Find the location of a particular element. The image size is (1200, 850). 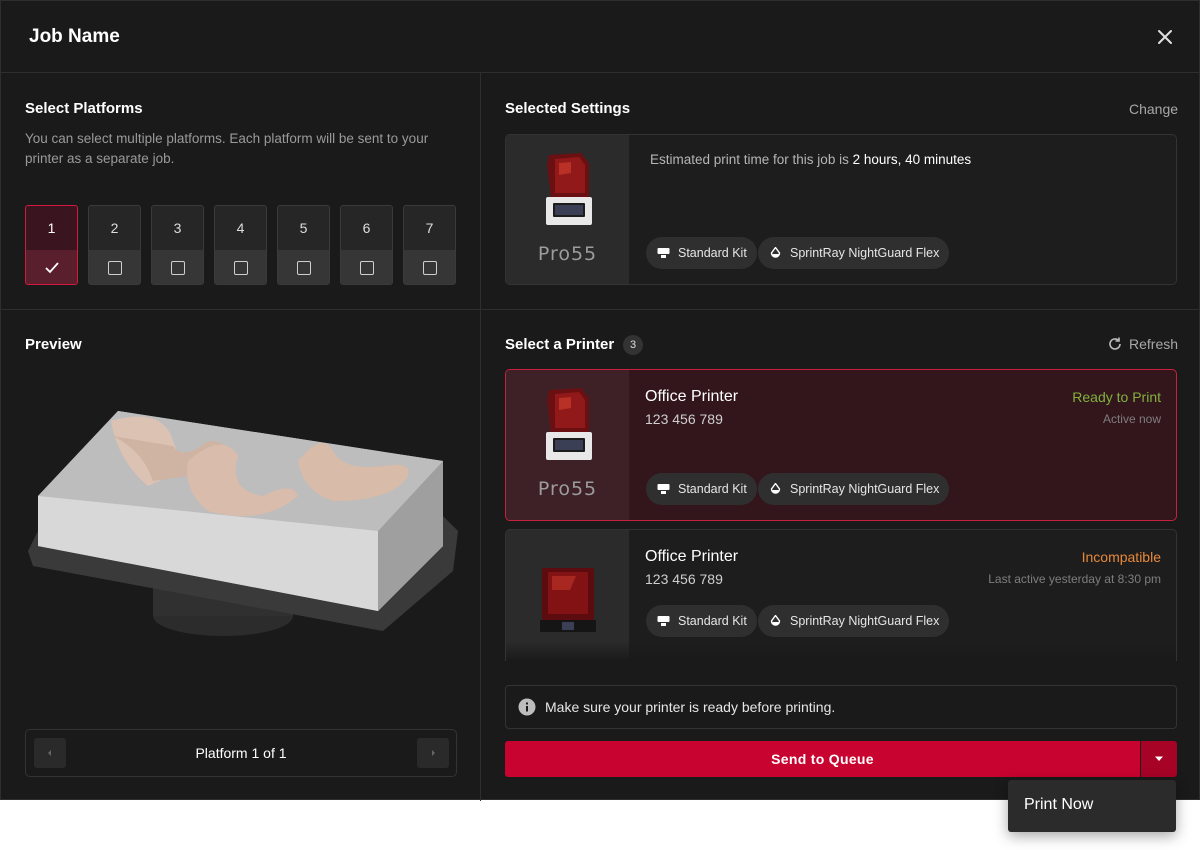

checkmark-icon is located at coordinates (52, 268).